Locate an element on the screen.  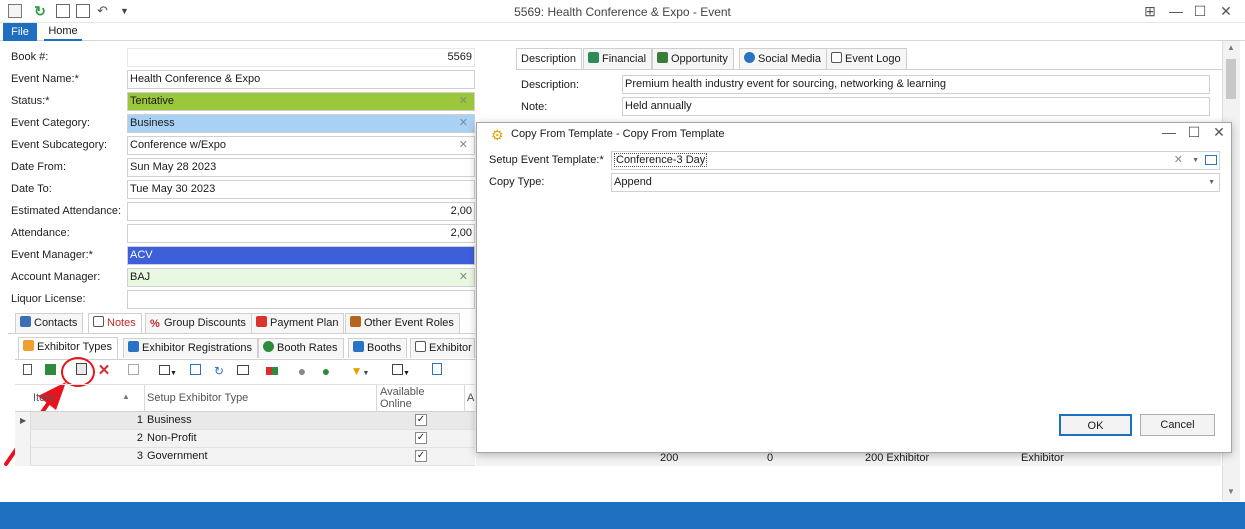
tab-description: Description is located at coordinates (549, 59).